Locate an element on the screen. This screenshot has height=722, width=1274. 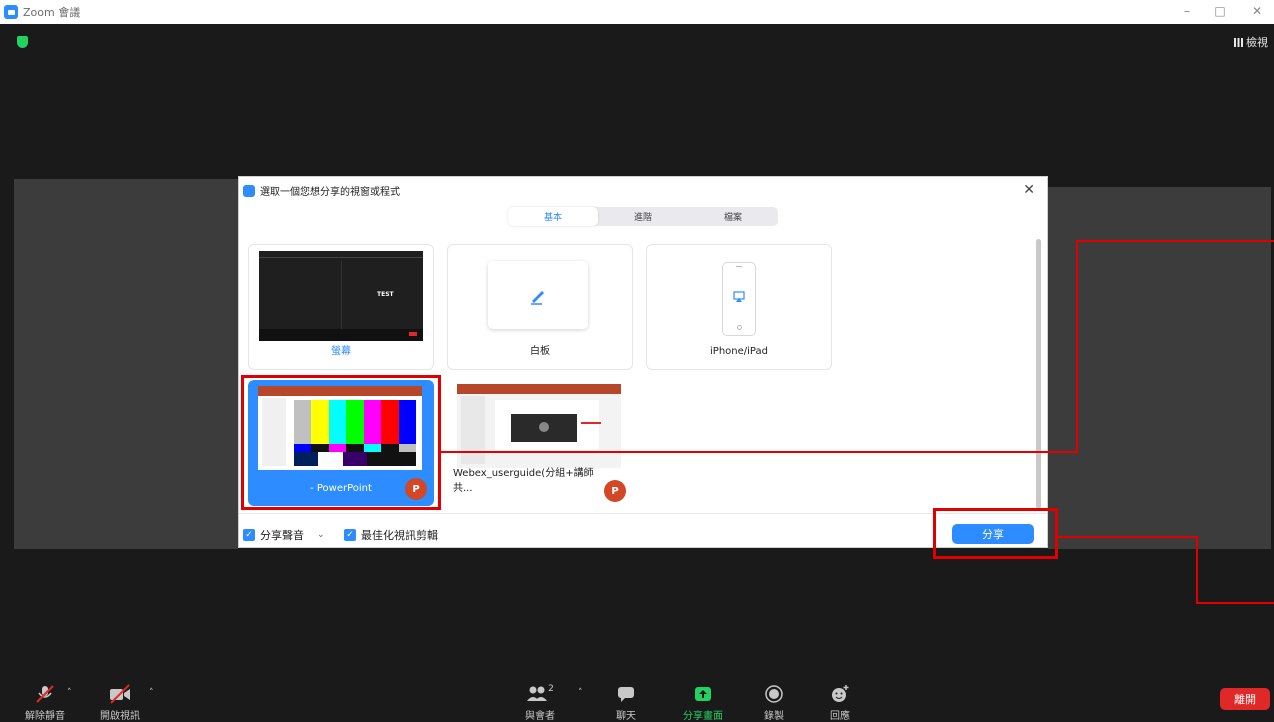
reactions-label: 回應 is located at coordinates (840, 716).